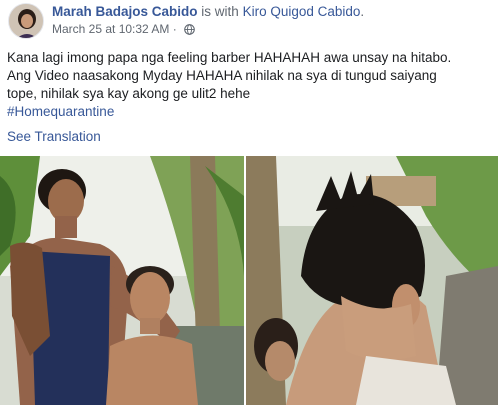 Image resolution: width=498 pixels, height=405 pixels. Describe the element at coordinates (362, 11) in the screenshot. I see `with-suffix: .` at that location.